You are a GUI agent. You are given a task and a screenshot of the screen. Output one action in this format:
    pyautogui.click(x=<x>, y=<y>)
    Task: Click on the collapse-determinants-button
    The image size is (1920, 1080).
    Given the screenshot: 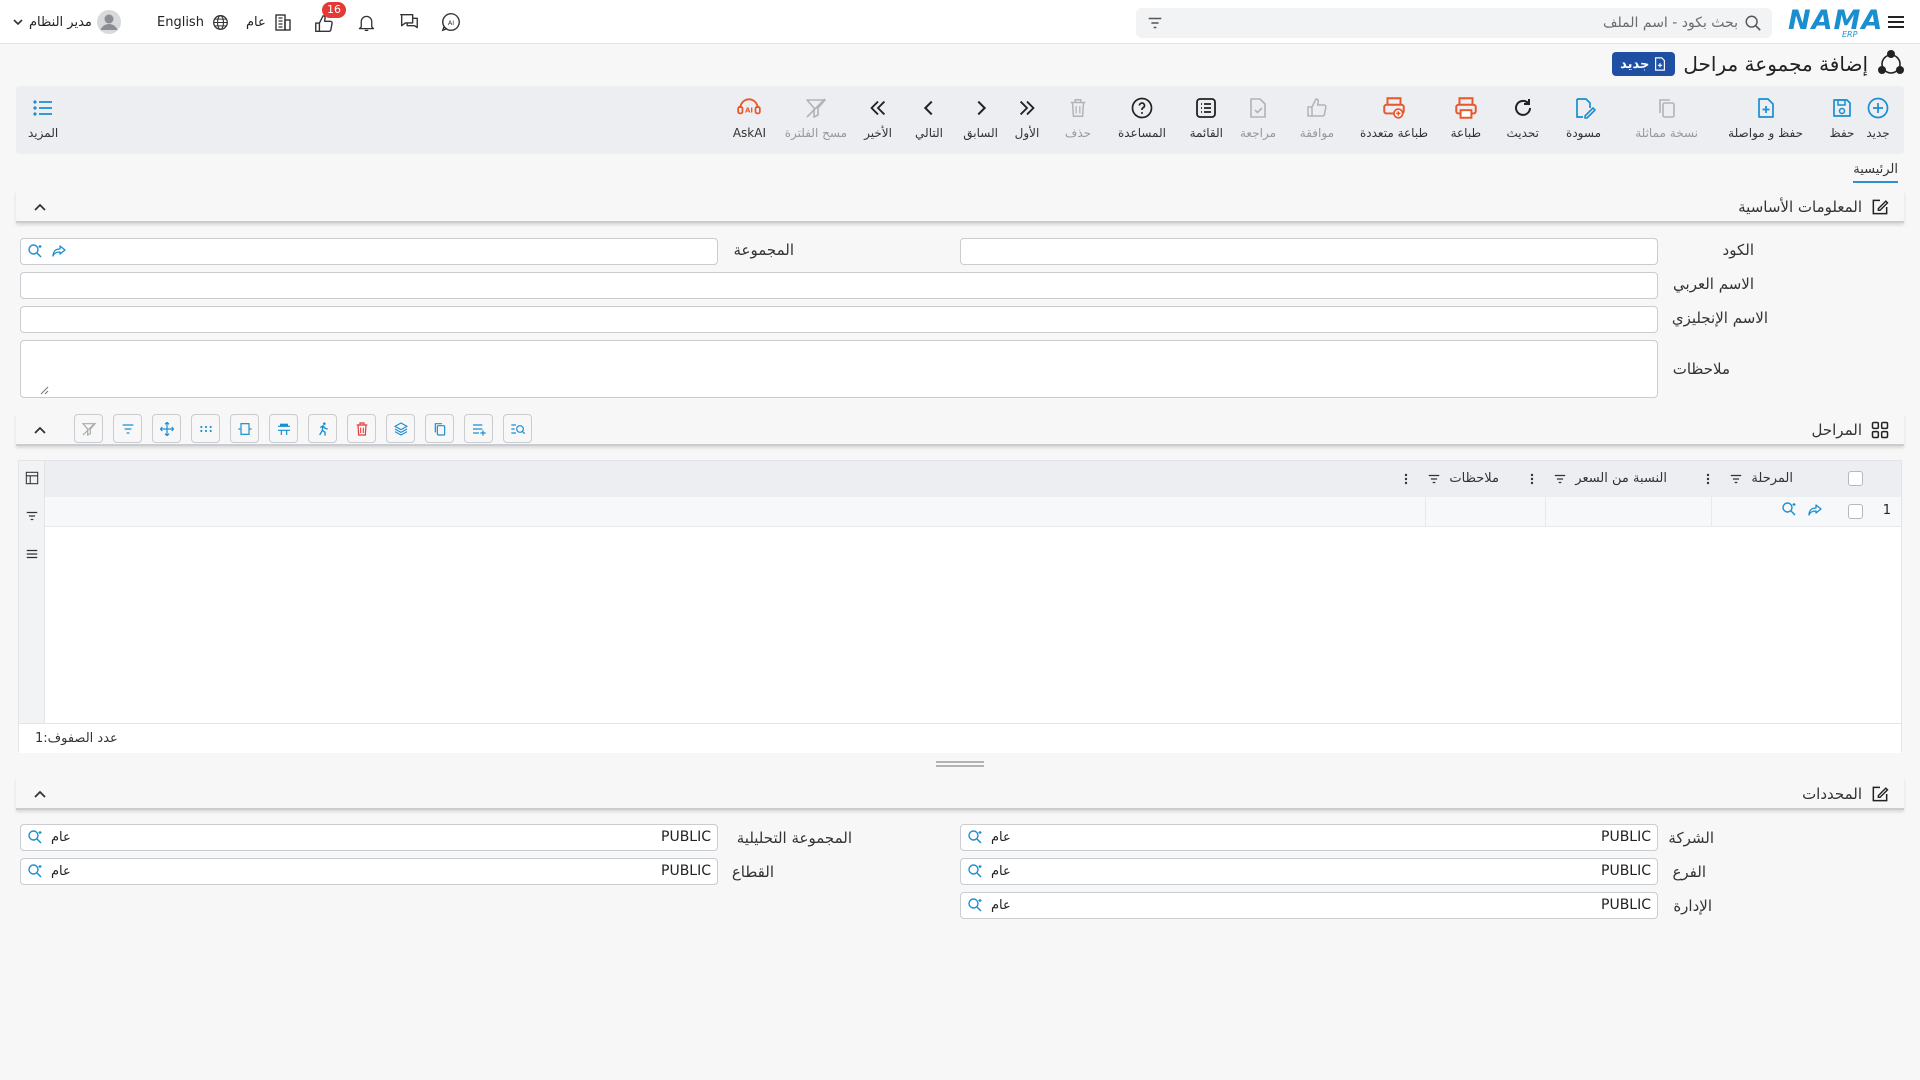 What is the action you would take?
    pyautogui.click(x=40, y=794)
    